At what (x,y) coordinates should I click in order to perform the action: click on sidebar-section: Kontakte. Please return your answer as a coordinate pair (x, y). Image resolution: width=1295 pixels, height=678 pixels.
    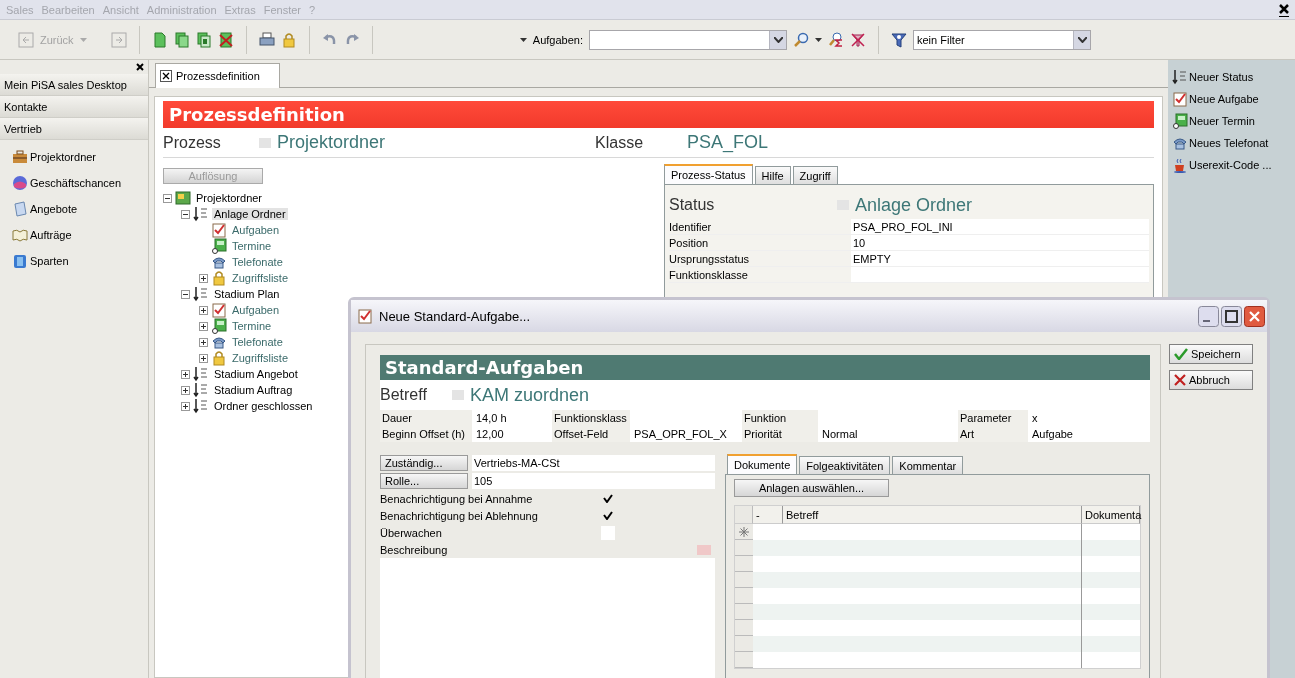
    Looking at the image, I should click on (74, 107).